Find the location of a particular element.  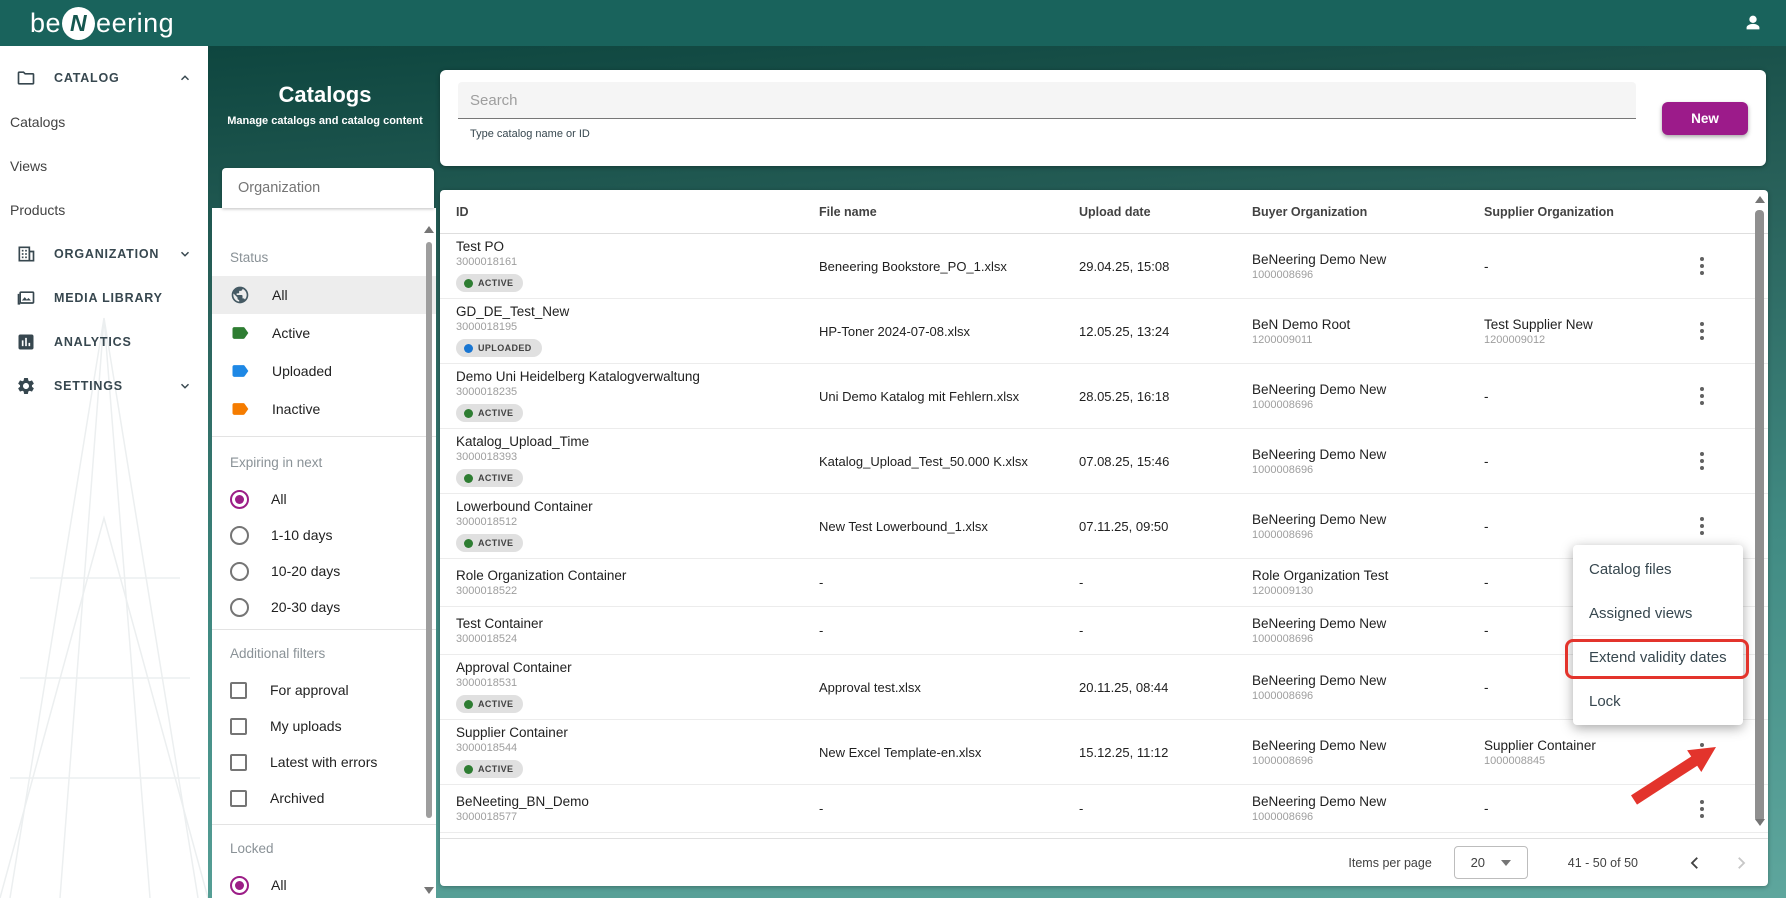

upload-date-cell: - is located at coordinates (1081, 808).